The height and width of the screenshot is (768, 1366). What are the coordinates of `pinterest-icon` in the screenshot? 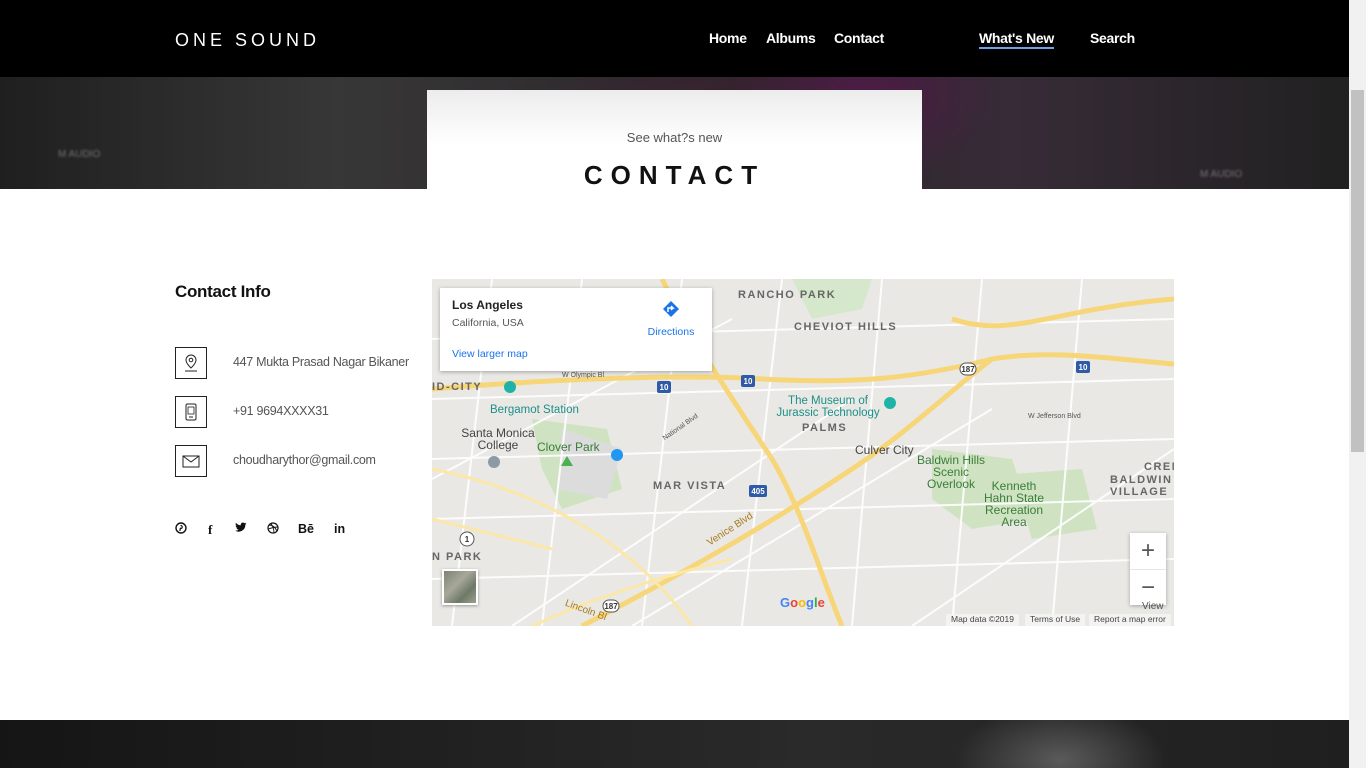 It's located at (181, 529).